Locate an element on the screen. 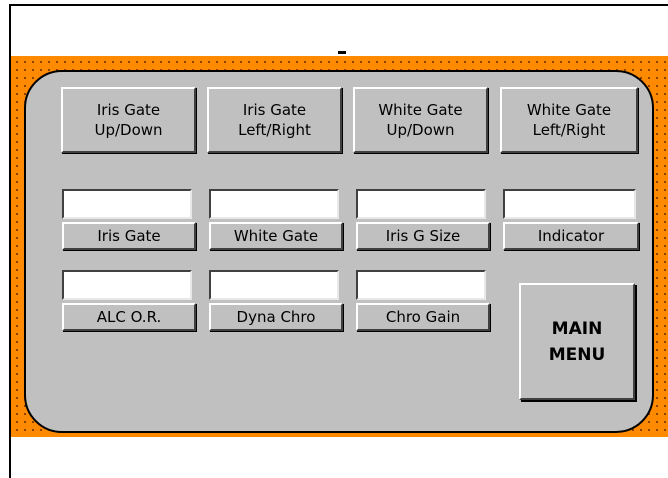 The image size is (668, 478). white-gate-up-down-button: White Gate Up/Down is located at coordinates (420, 120).